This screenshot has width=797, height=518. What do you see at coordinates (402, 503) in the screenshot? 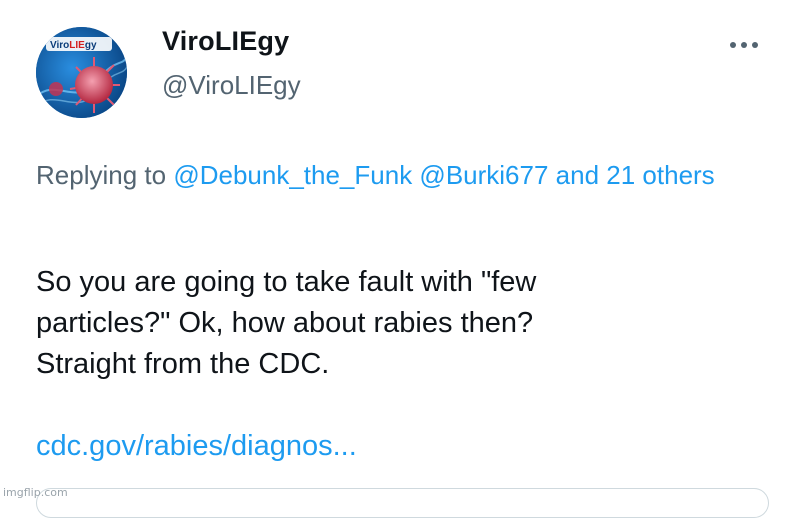
I see `link-preview-card` at bounding box center [402, 503].